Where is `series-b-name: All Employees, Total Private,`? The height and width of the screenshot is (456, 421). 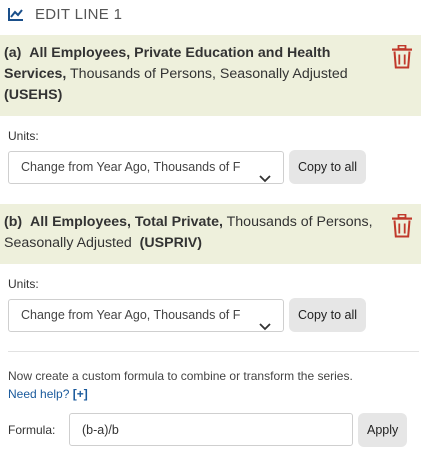 series-b-name: All Employees, Total Private, is located at coordinates (126, 222).